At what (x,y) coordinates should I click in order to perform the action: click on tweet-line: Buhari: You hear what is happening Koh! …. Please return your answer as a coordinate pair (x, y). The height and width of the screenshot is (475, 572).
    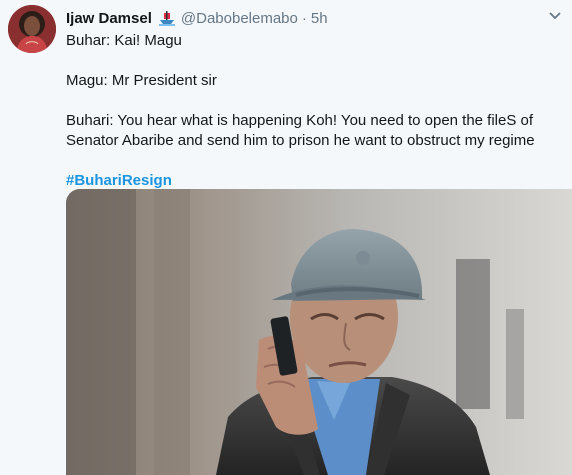
    Looking at the image, I should click on (300, 120).